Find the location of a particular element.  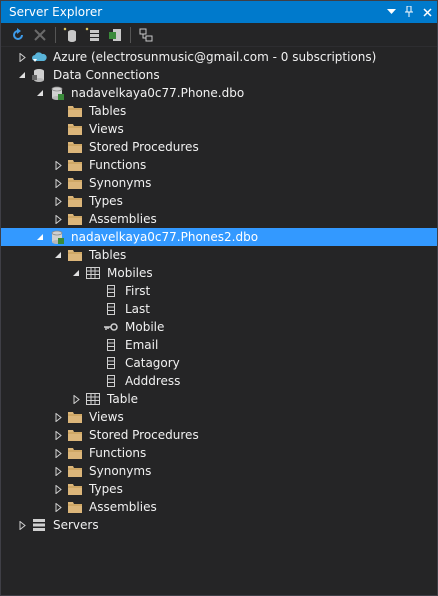

tree-node: Servers is located at coordinates (219, 525).